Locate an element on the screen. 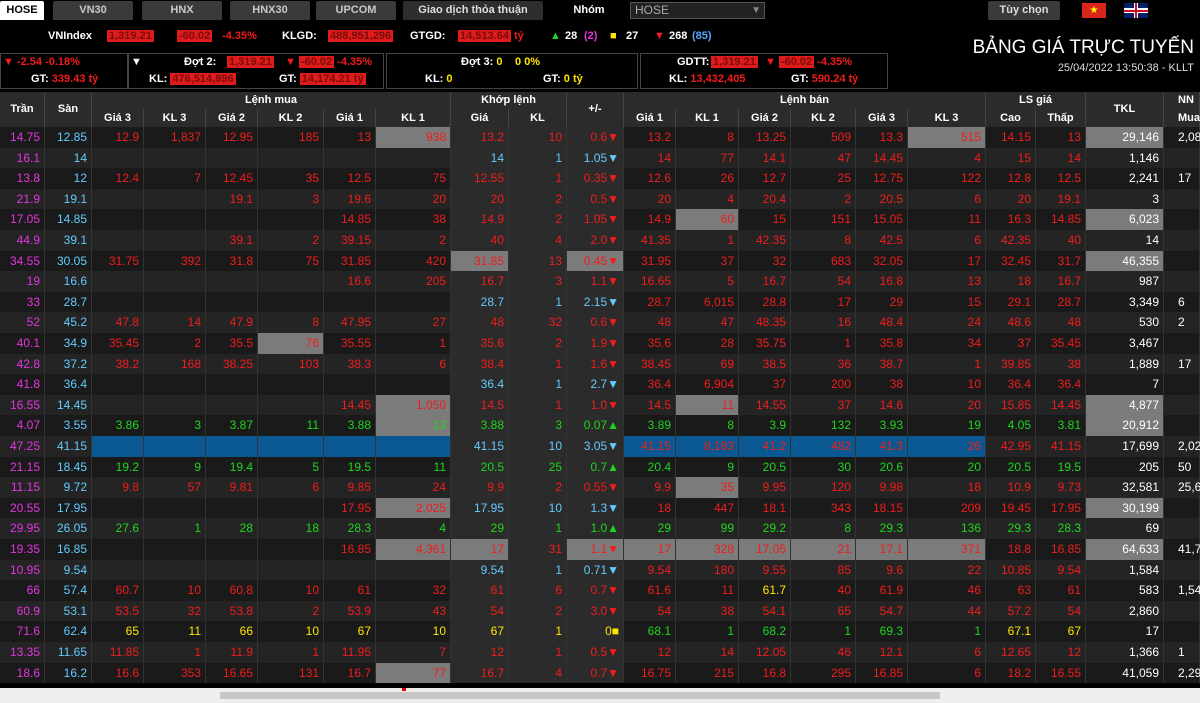  cell-buy-gia1: 14.85 is located at coordinates (350, 219).